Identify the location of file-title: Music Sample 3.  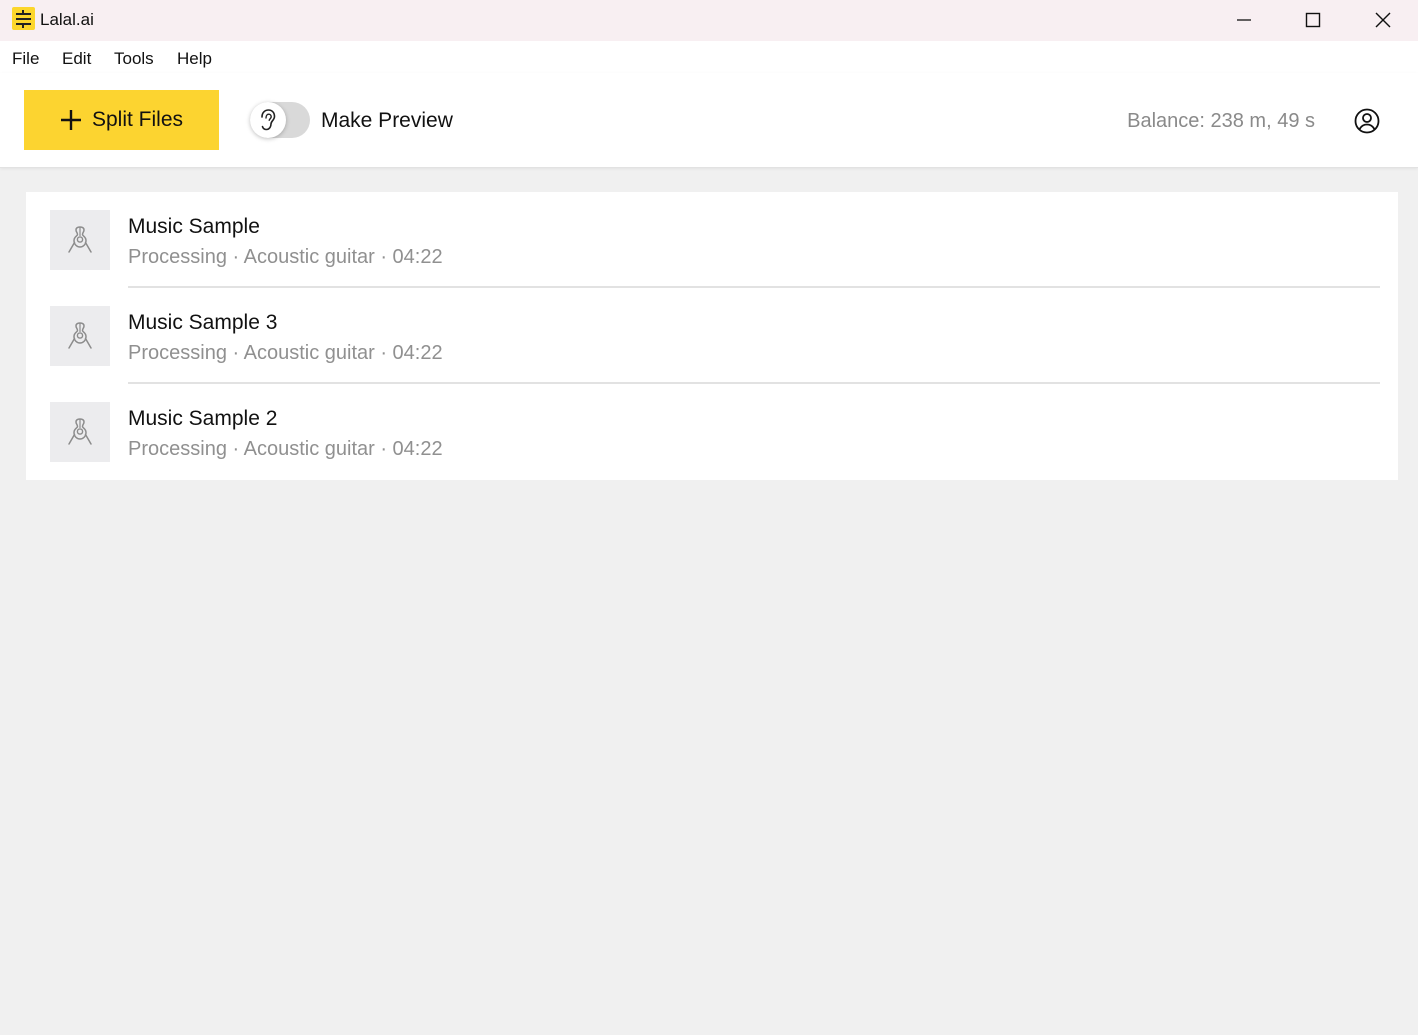
(202, 323).